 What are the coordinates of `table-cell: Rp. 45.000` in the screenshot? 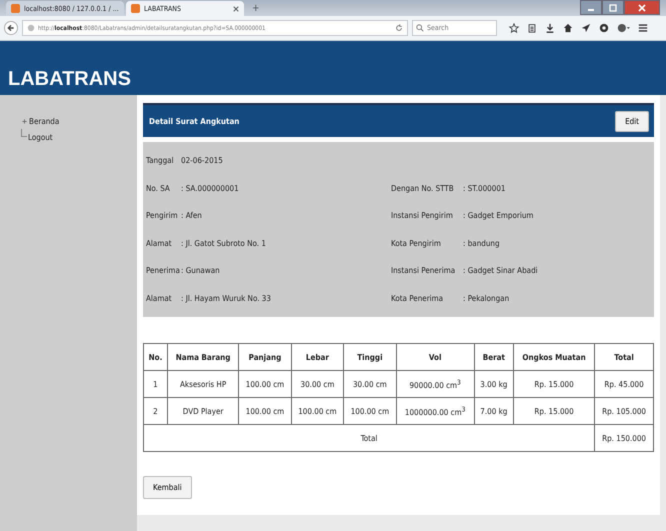 It's located at (624, 384).